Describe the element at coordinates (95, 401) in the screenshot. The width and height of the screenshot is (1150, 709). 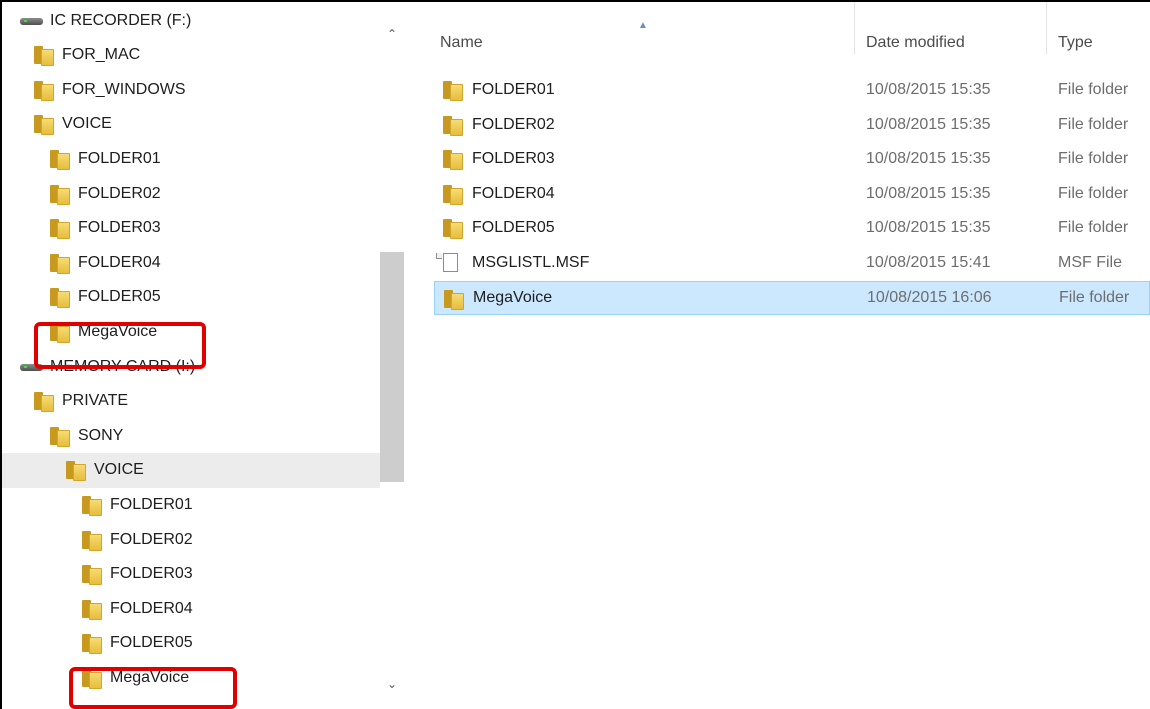
I see `nav-item-label: PRIVATE` at that location.